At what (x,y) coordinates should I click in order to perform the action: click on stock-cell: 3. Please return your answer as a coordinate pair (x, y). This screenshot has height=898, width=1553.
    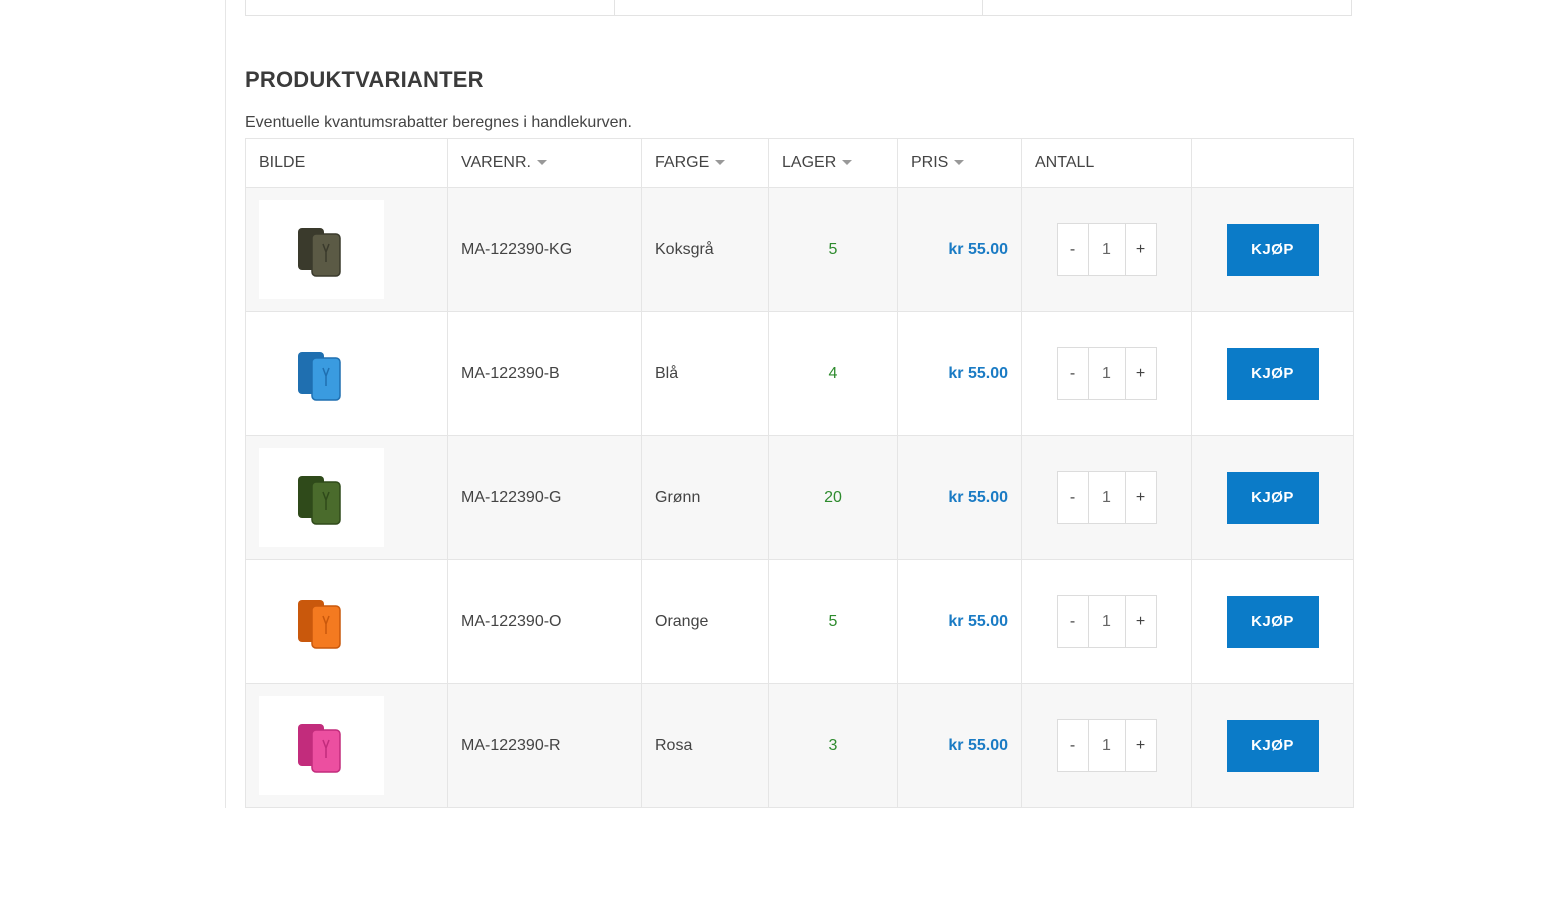
    Looking at the image, I should click on (833, 745).